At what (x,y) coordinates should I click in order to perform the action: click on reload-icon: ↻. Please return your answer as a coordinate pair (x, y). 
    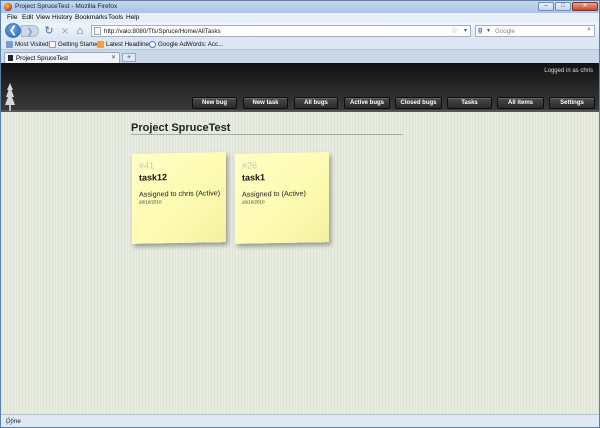
    Looking at the image, I should click on (49, 31).